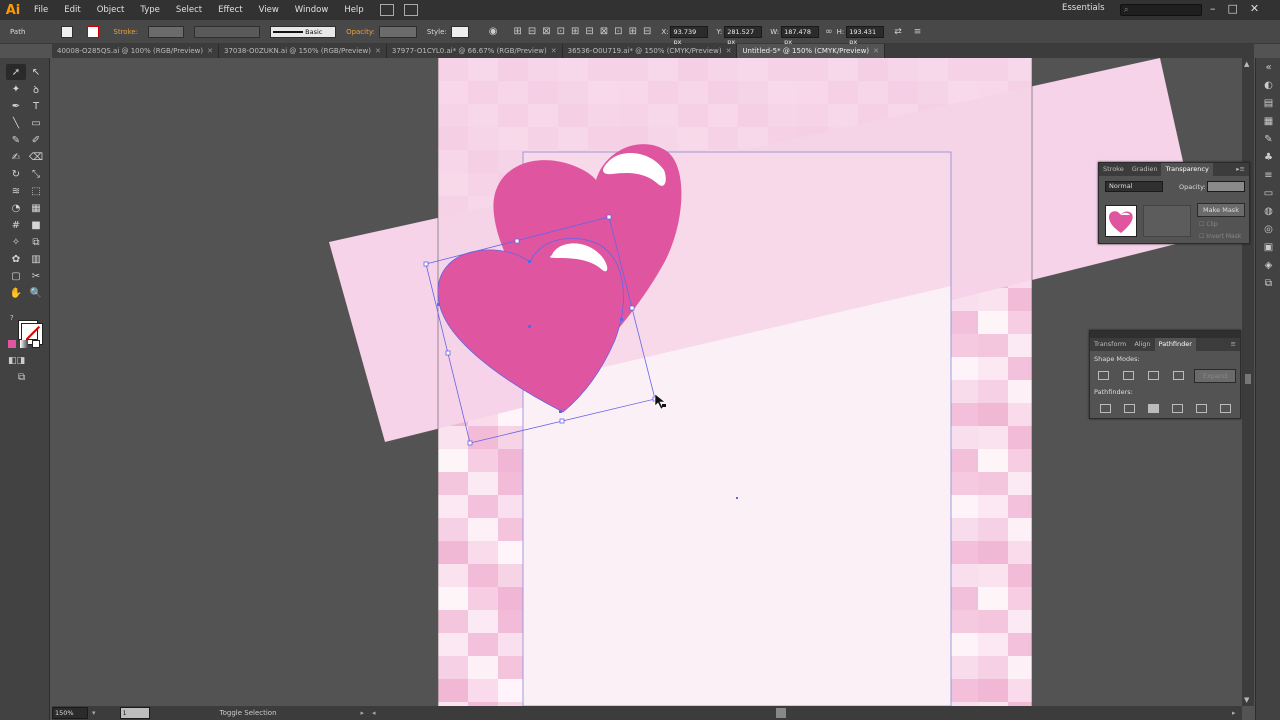 The height and width of the screenshot is (720, 1280). I want to click on stroke-swatch, so click(93, 31).